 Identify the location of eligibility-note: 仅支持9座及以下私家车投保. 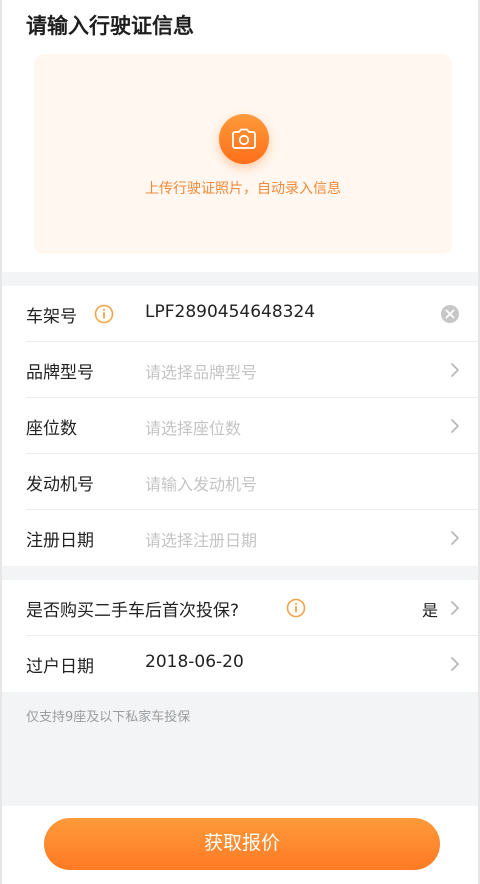
(108, 717).